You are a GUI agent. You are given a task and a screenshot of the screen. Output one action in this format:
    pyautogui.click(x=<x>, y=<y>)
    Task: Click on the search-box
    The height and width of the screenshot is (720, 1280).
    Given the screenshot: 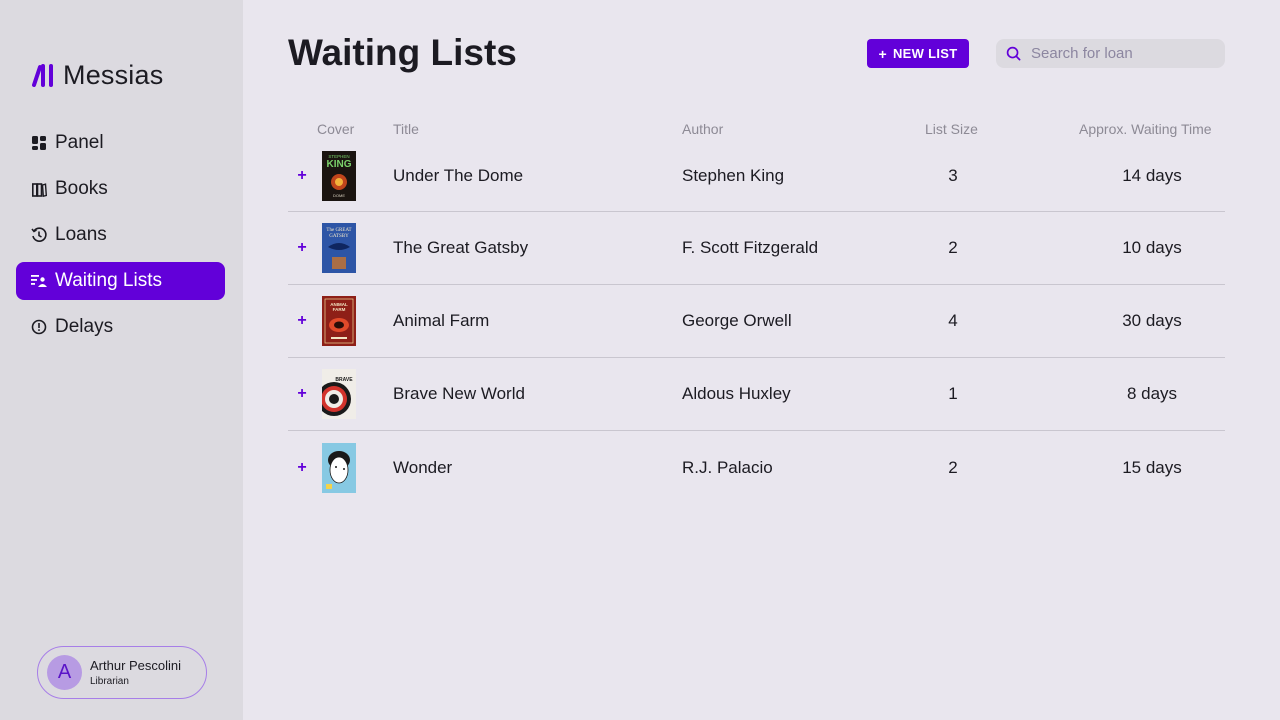 What is the action you would take?
    pyautogui.click(x=1110, y=53)
    